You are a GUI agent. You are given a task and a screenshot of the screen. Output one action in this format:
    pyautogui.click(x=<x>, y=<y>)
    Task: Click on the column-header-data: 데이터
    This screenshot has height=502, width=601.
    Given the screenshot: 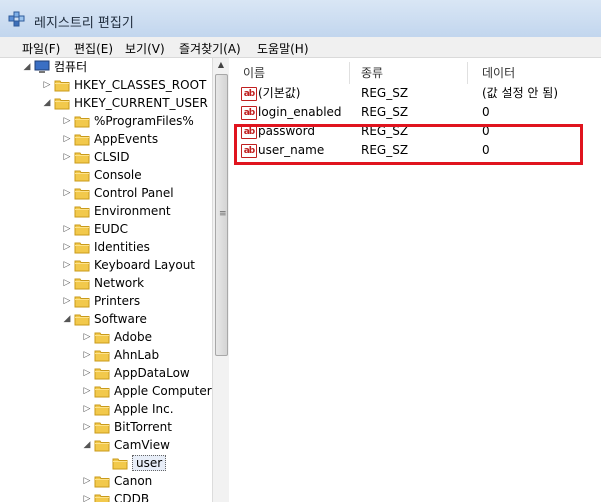 What is the action you would take?
    pyautogui.click(x=537, y=73)
    